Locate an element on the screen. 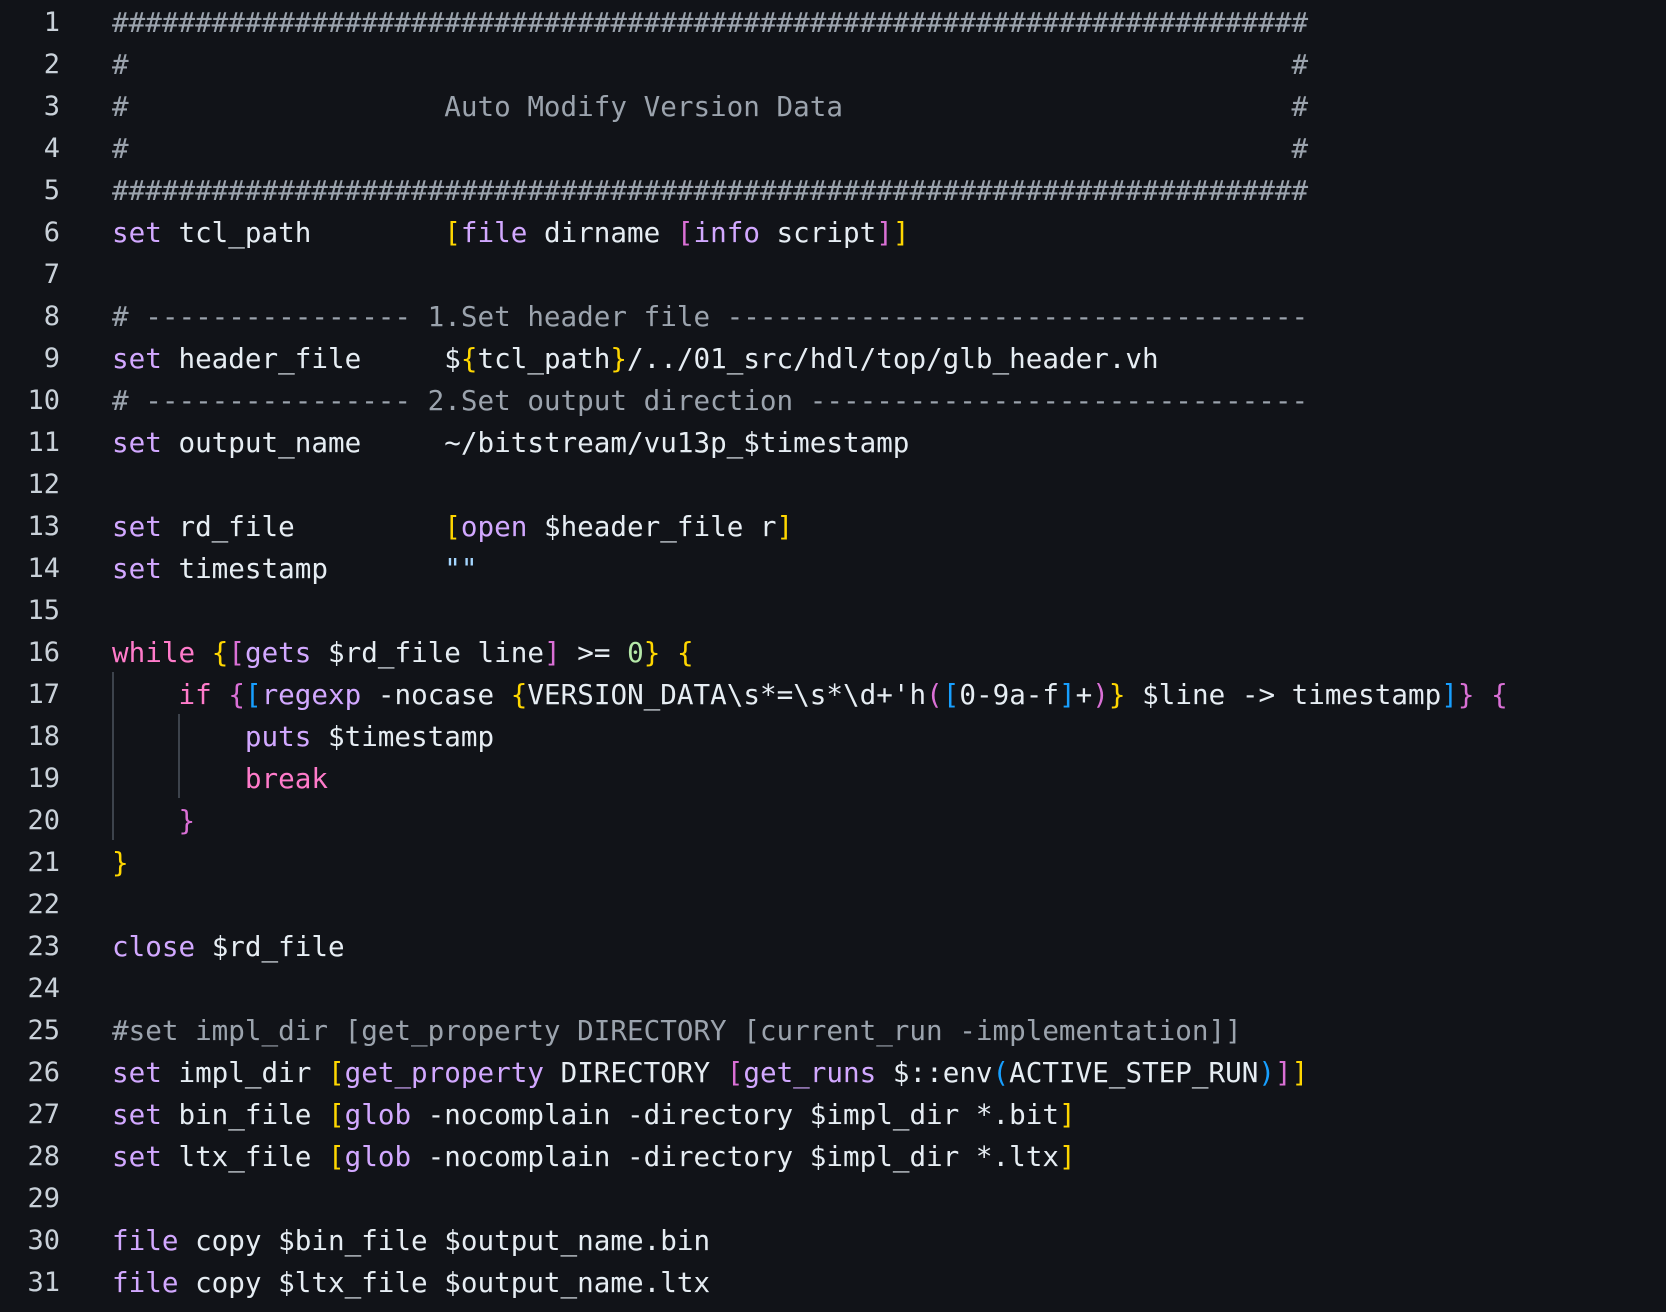 The height and width of the screenshot is (1312, 1666). code-token: if is located at coordinates (195, 694).